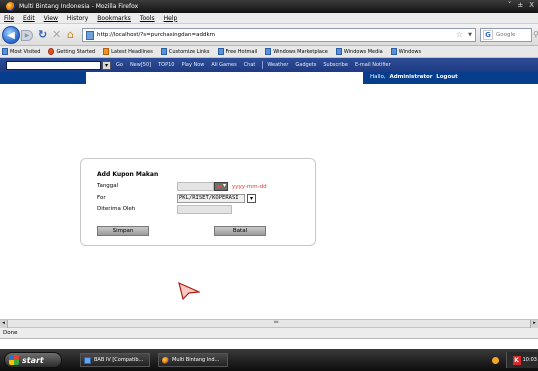  What do you see at coordinates (5, 51) in the screenshot?
I see `bookmark-folder-icon` at bounding box center [5, 51].